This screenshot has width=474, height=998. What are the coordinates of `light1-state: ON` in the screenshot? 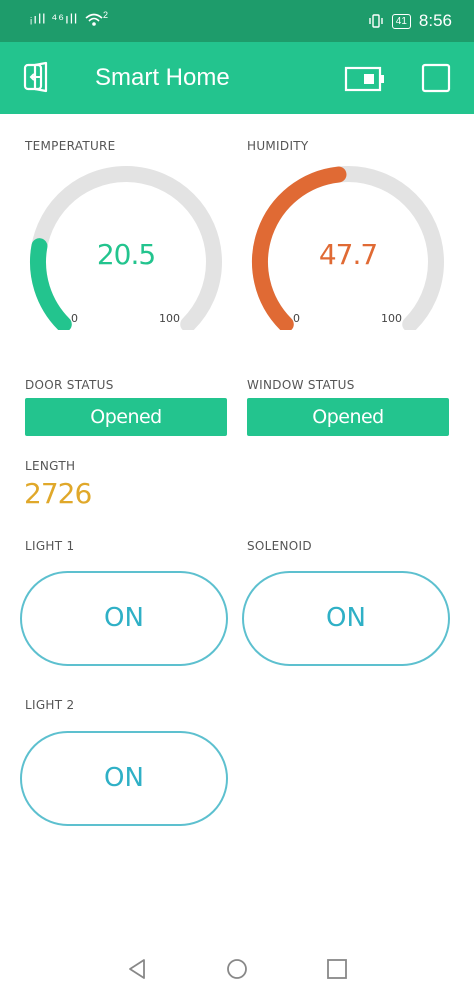 It's located at (124, 618).